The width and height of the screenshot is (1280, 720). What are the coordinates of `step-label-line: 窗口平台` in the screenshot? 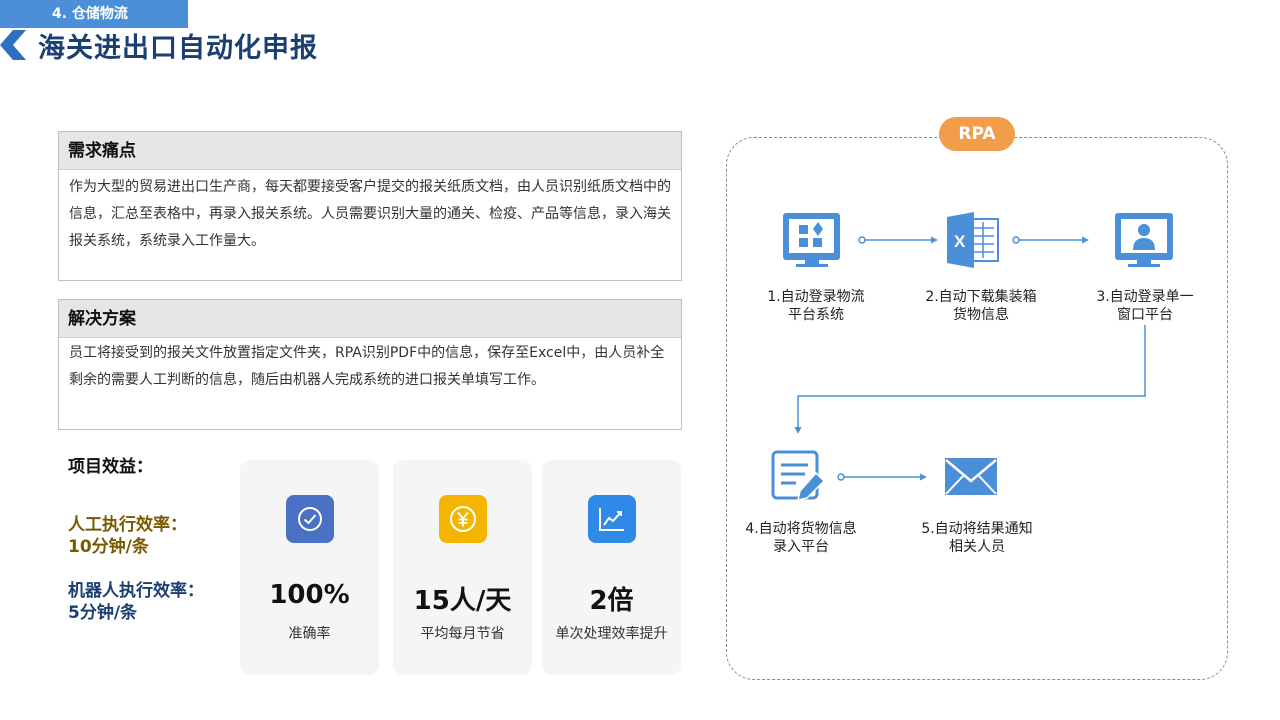 It's located at (1145, 315).